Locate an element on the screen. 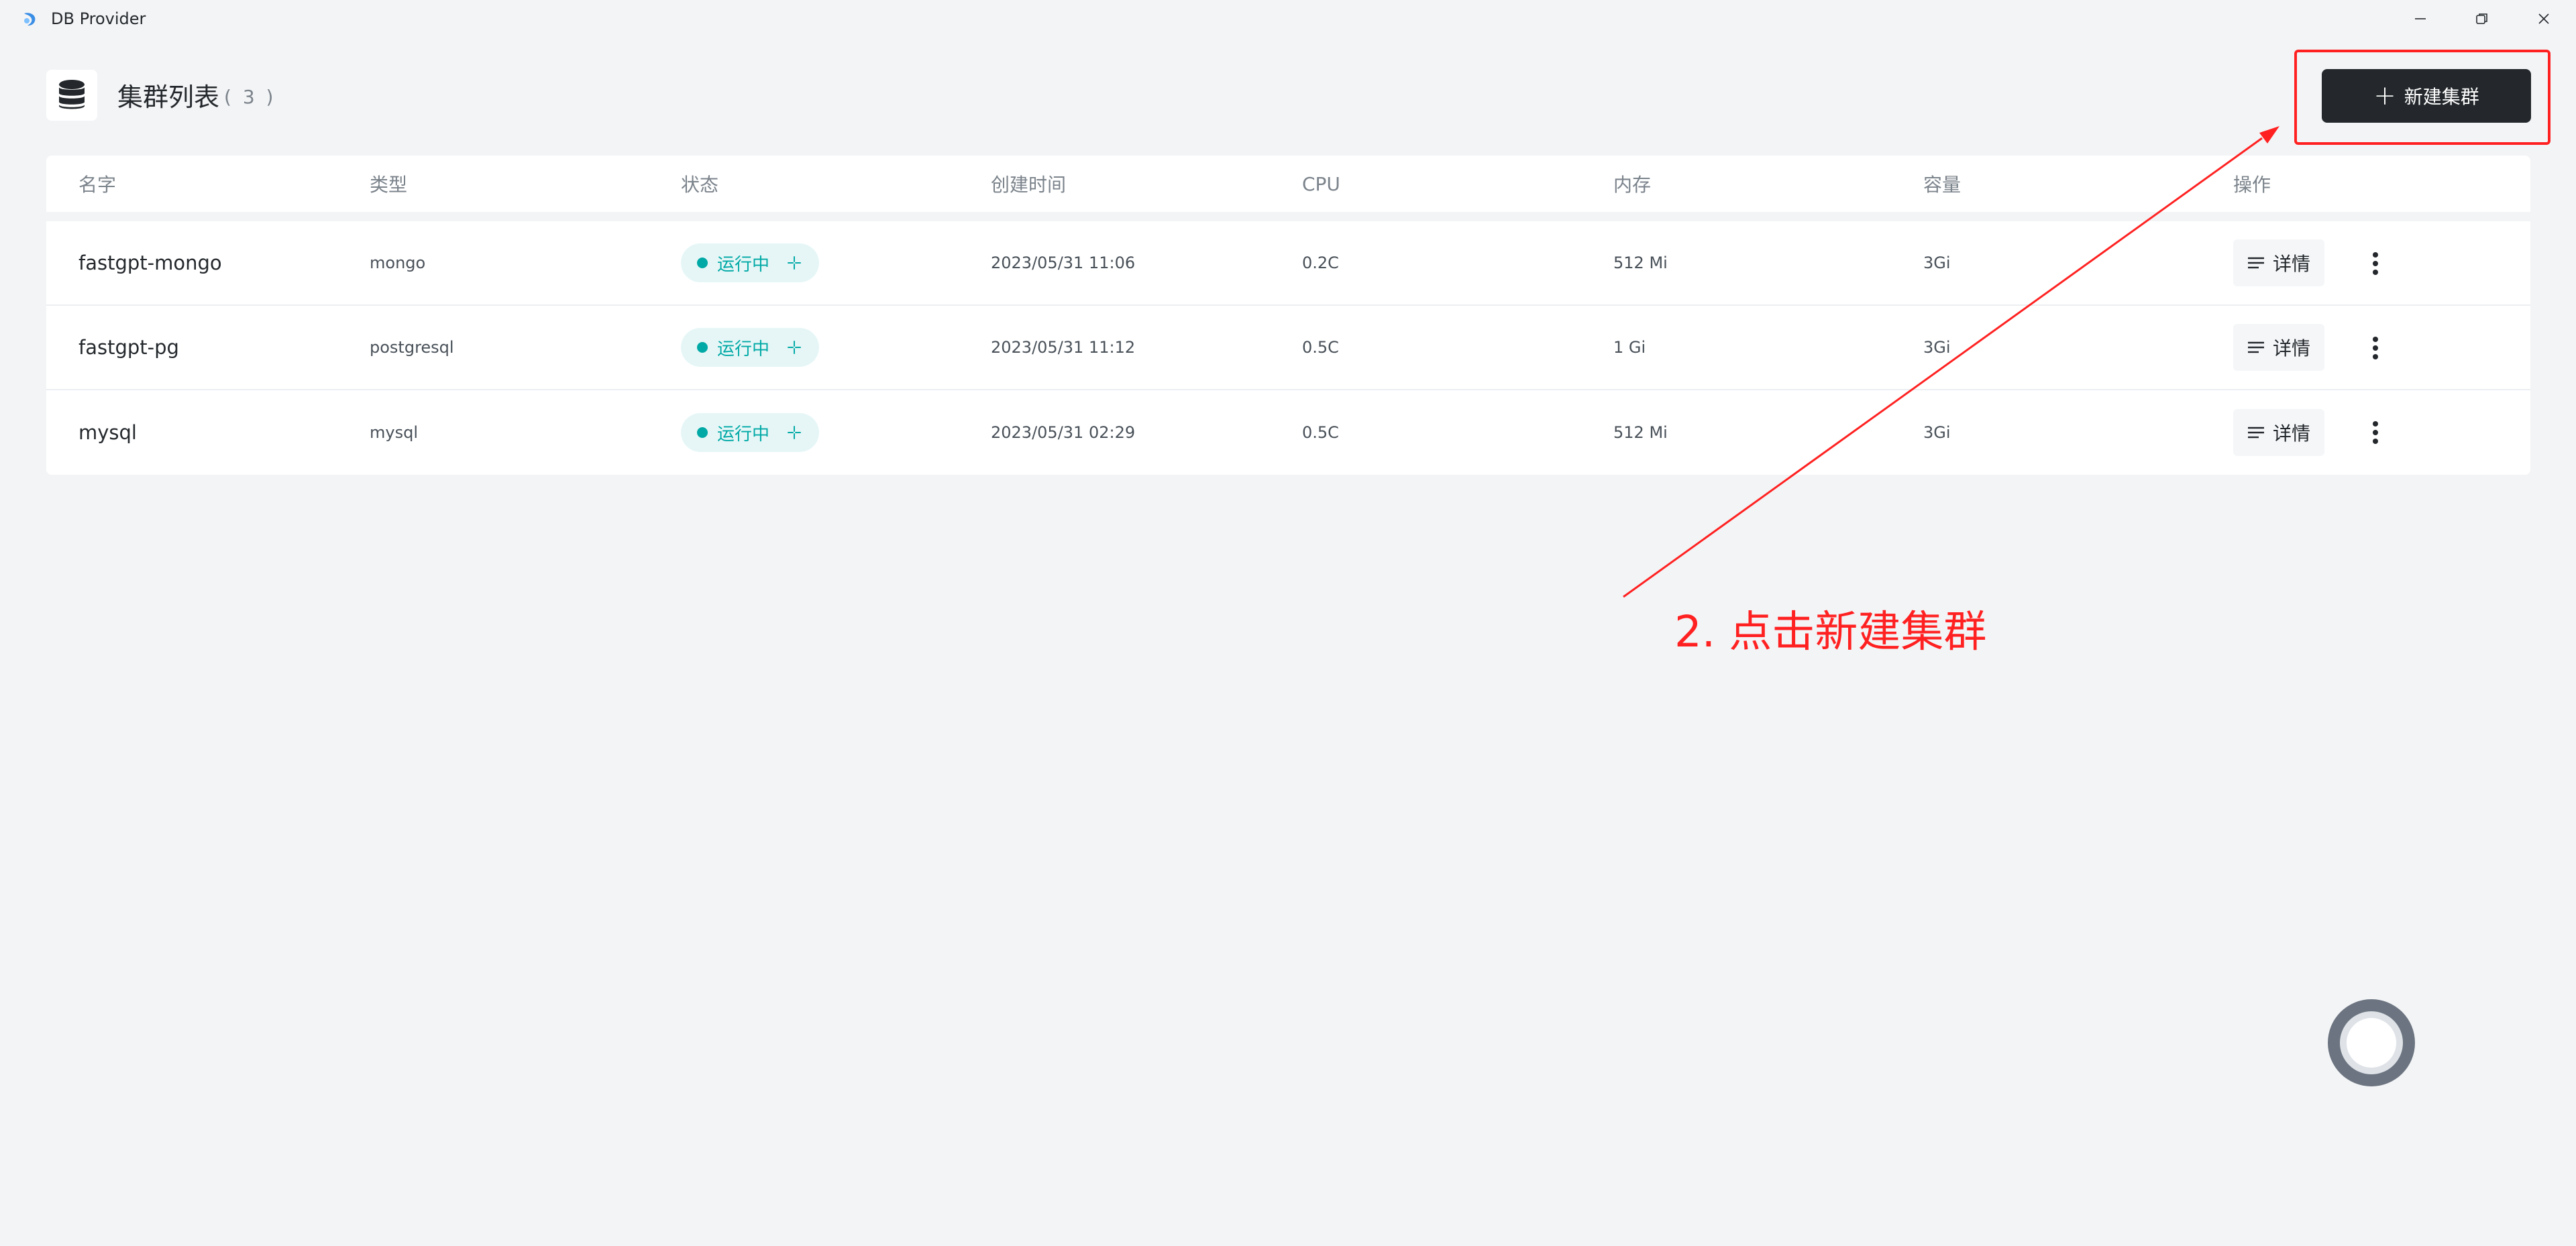 The image size is (2576, 1246). annotation-arrow is located at coordinates (1951, 362).